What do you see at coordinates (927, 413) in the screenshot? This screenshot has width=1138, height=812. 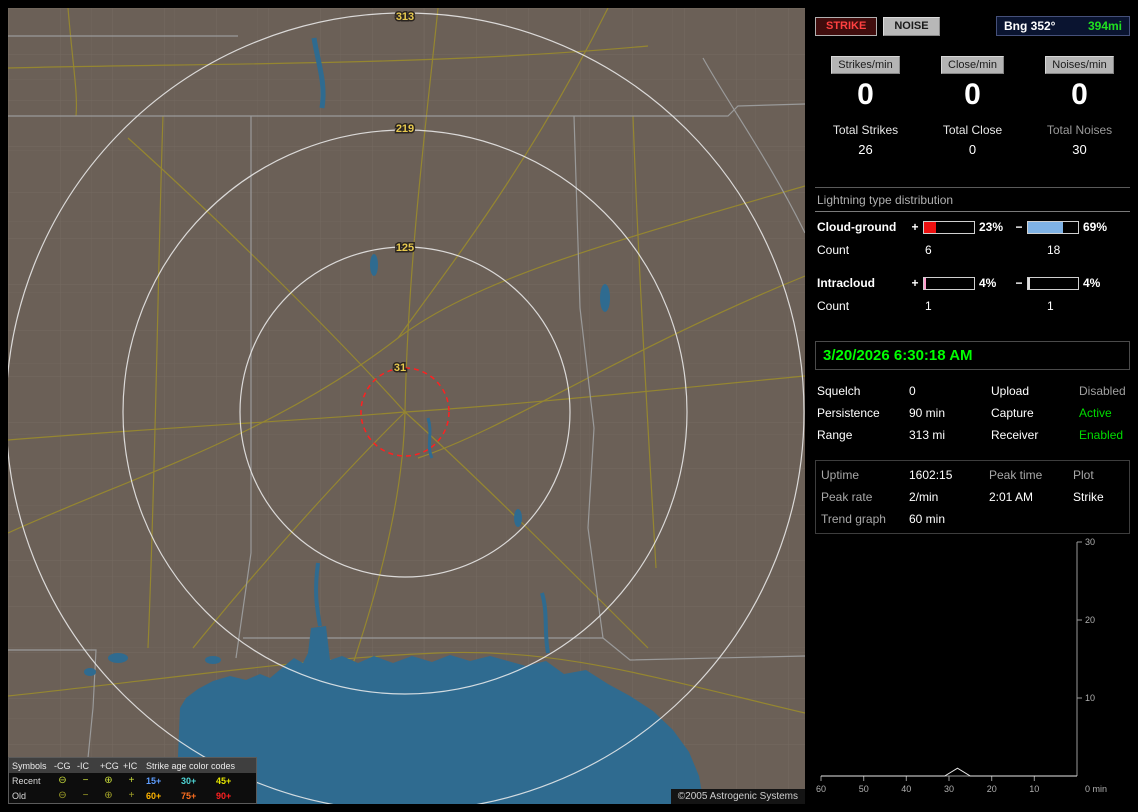 I see `persistence-value: 90 min` at bounding box center [927, 413].